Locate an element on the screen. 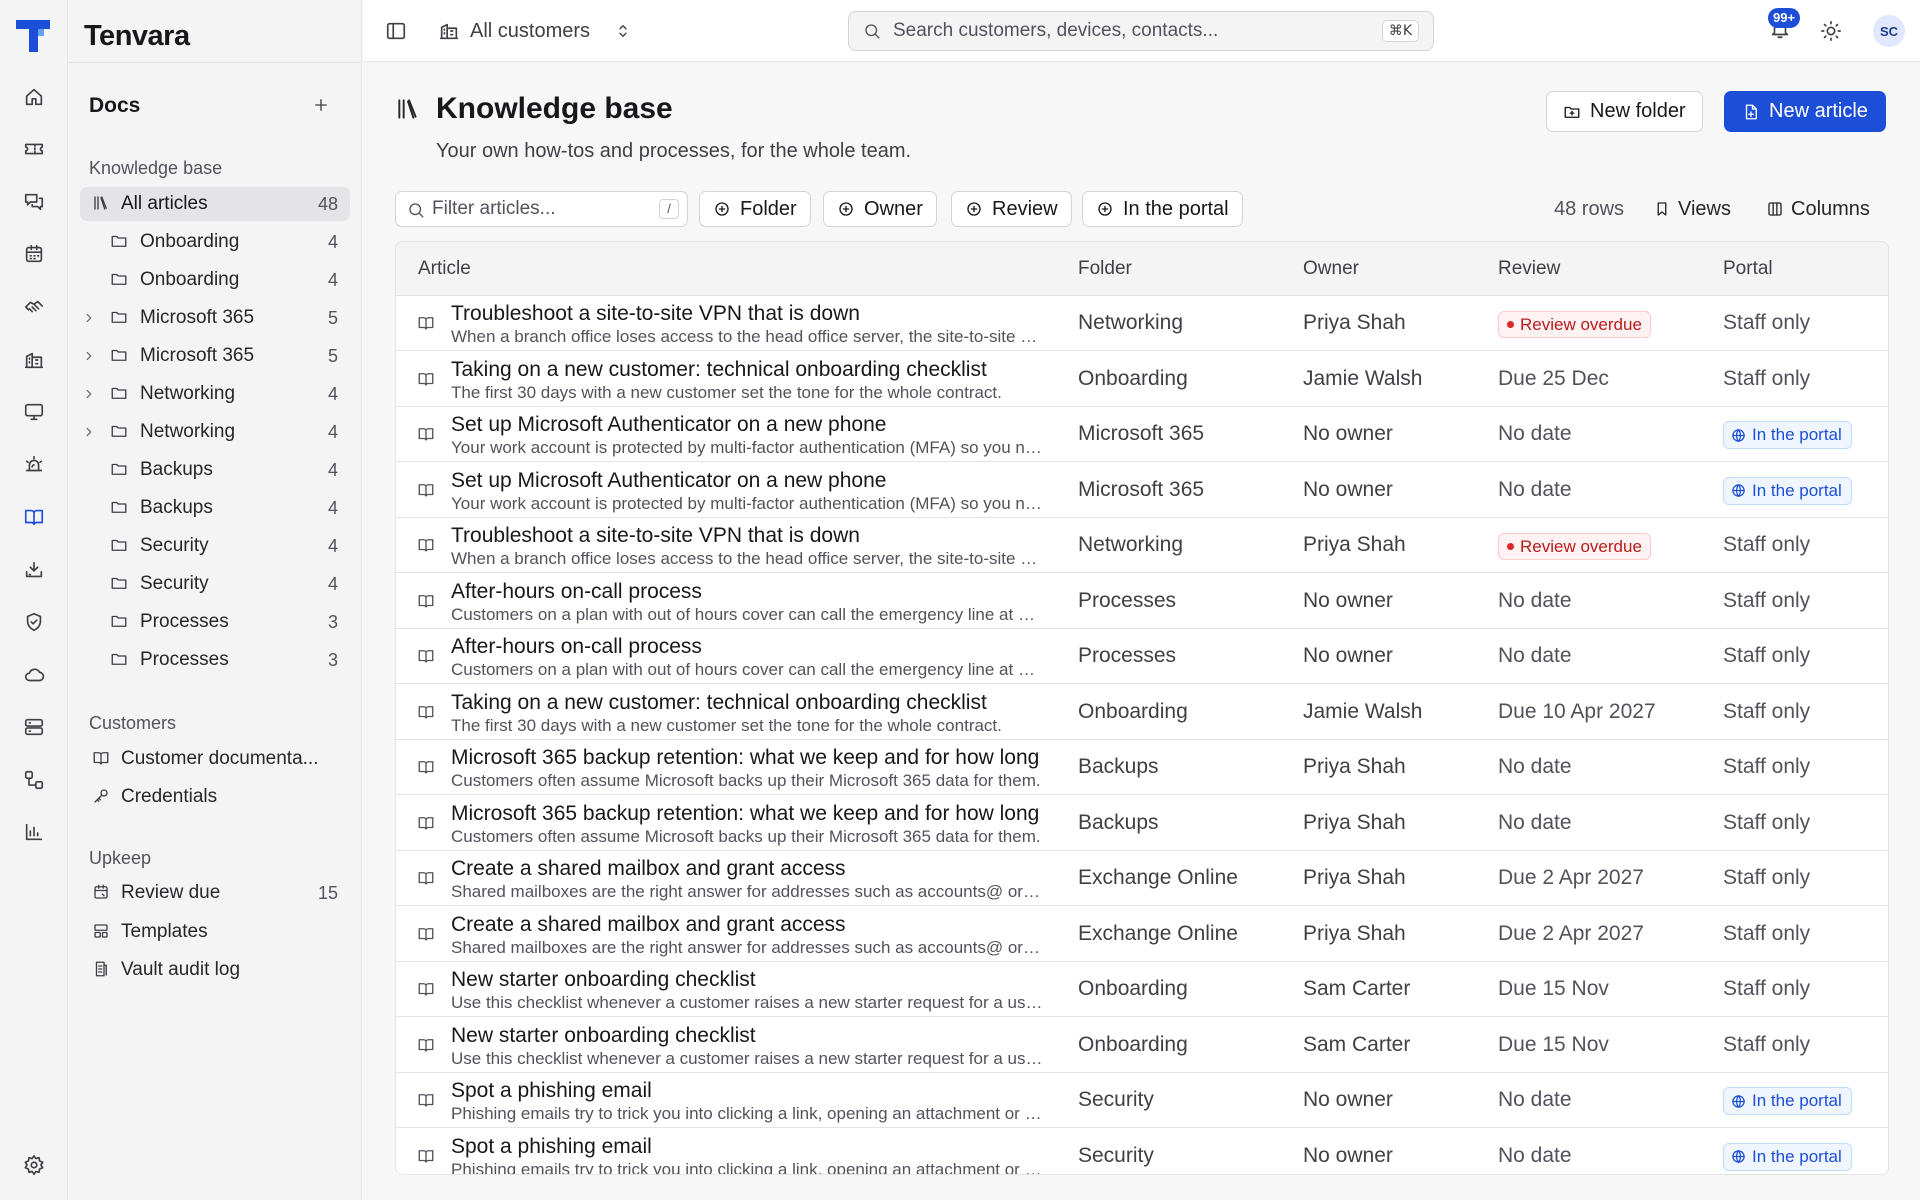 This screenshot has height=1200, width=1920. monitor-icon is located at coordinates (34, 412).